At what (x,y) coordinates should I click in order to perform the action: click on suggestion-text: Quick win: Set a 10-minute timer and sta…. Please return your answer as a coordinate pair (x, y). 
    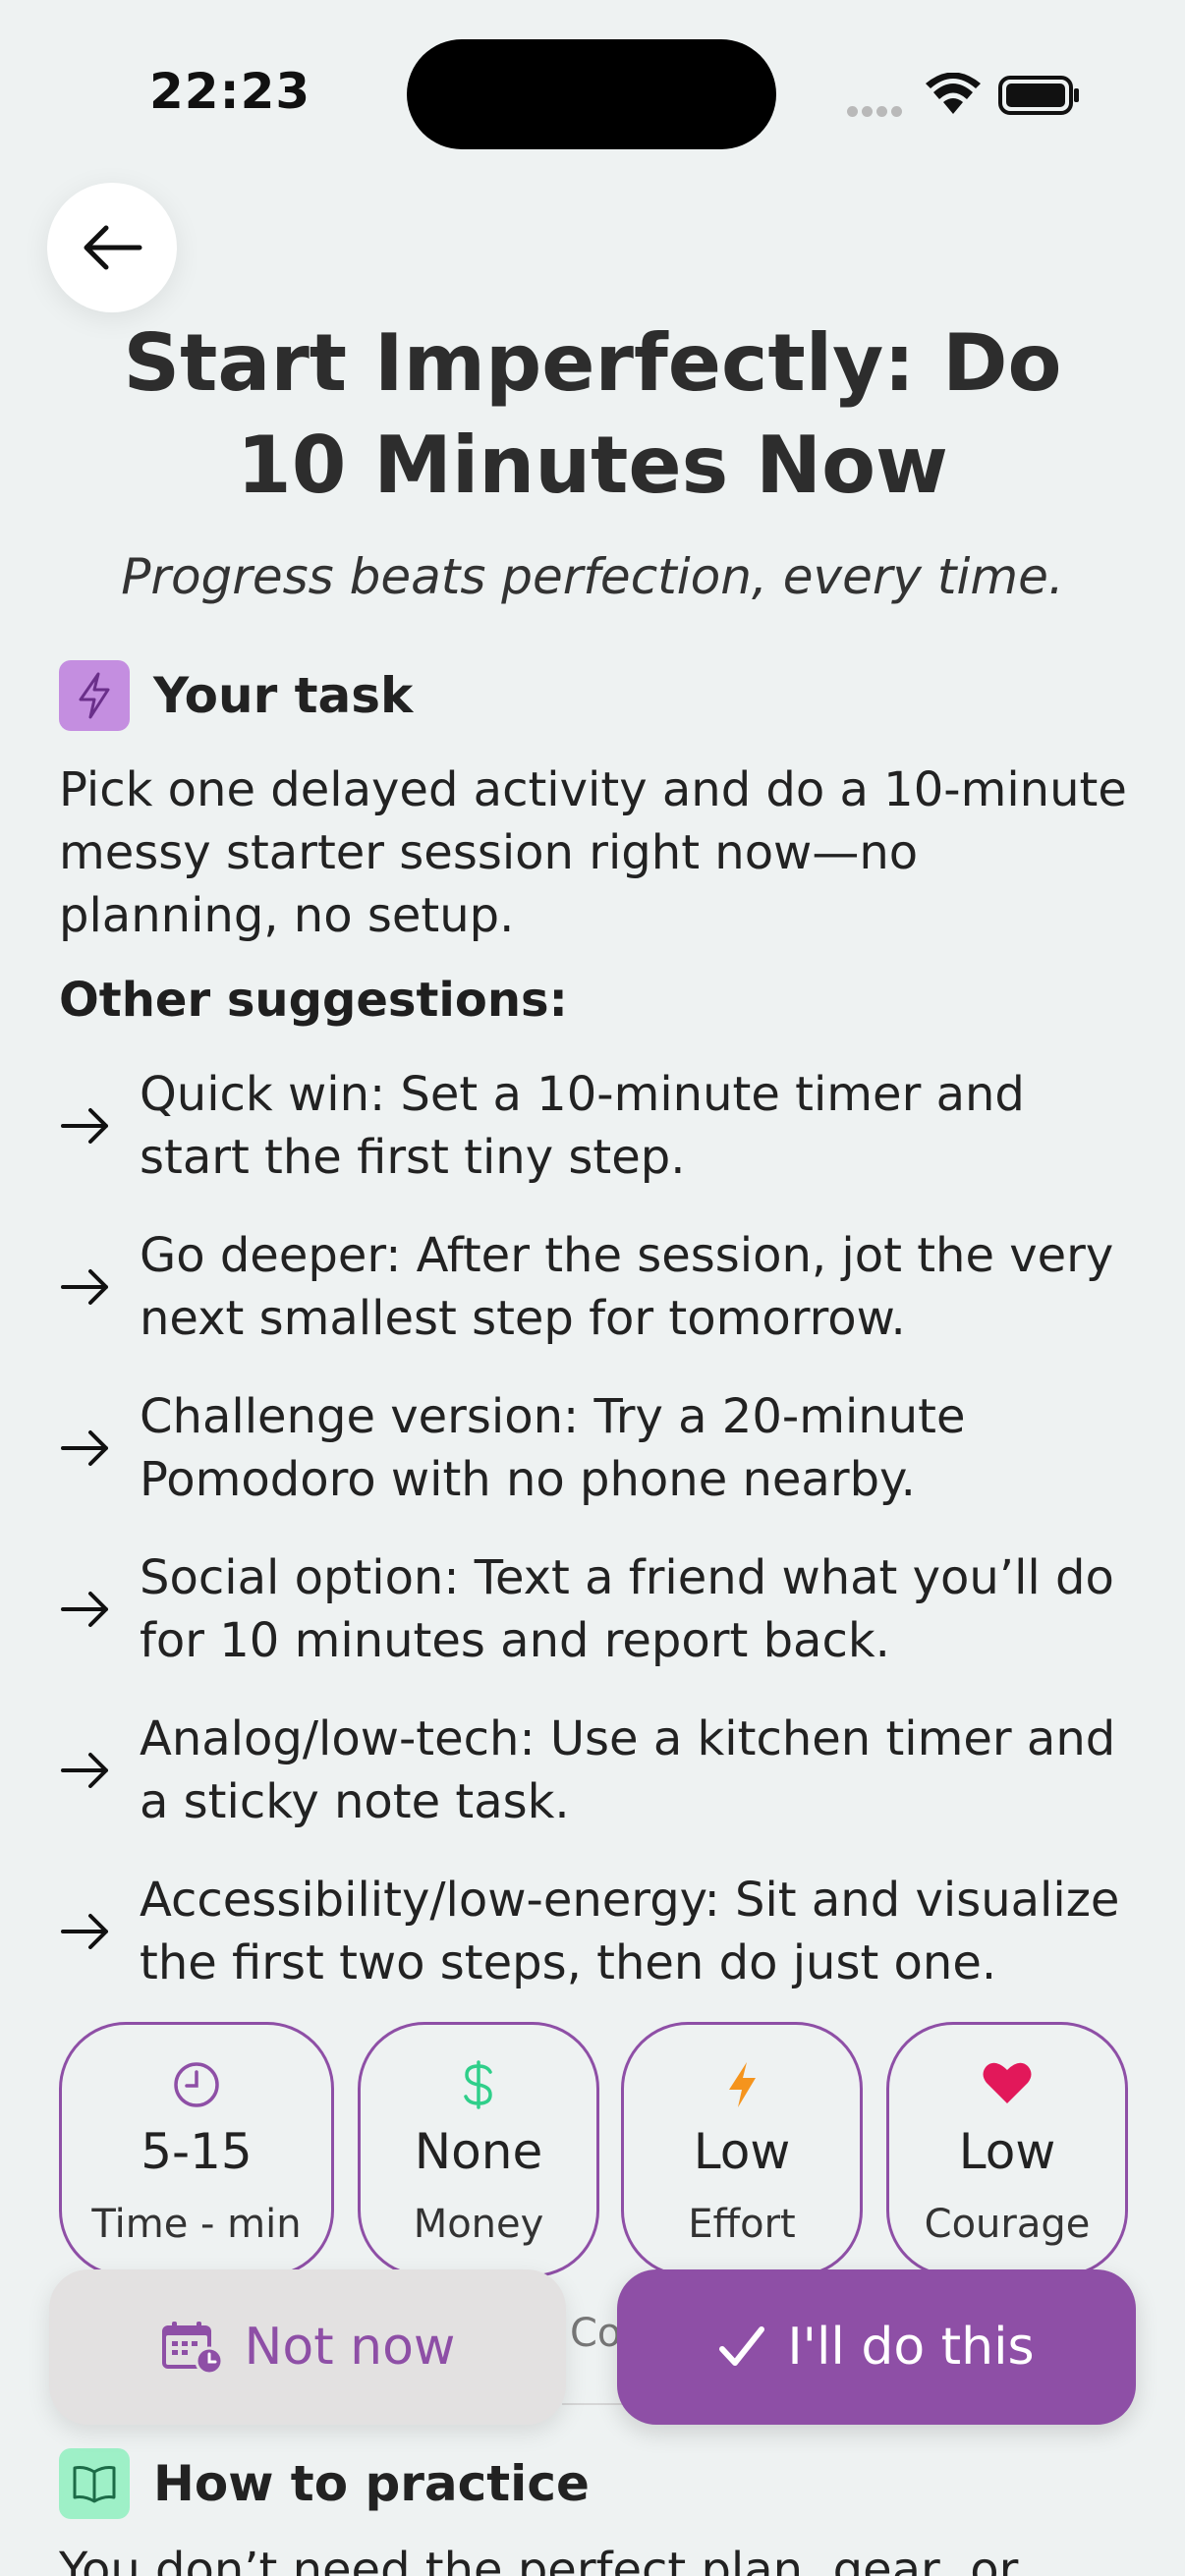
    Looking at the image, I should click on (583, 1126).